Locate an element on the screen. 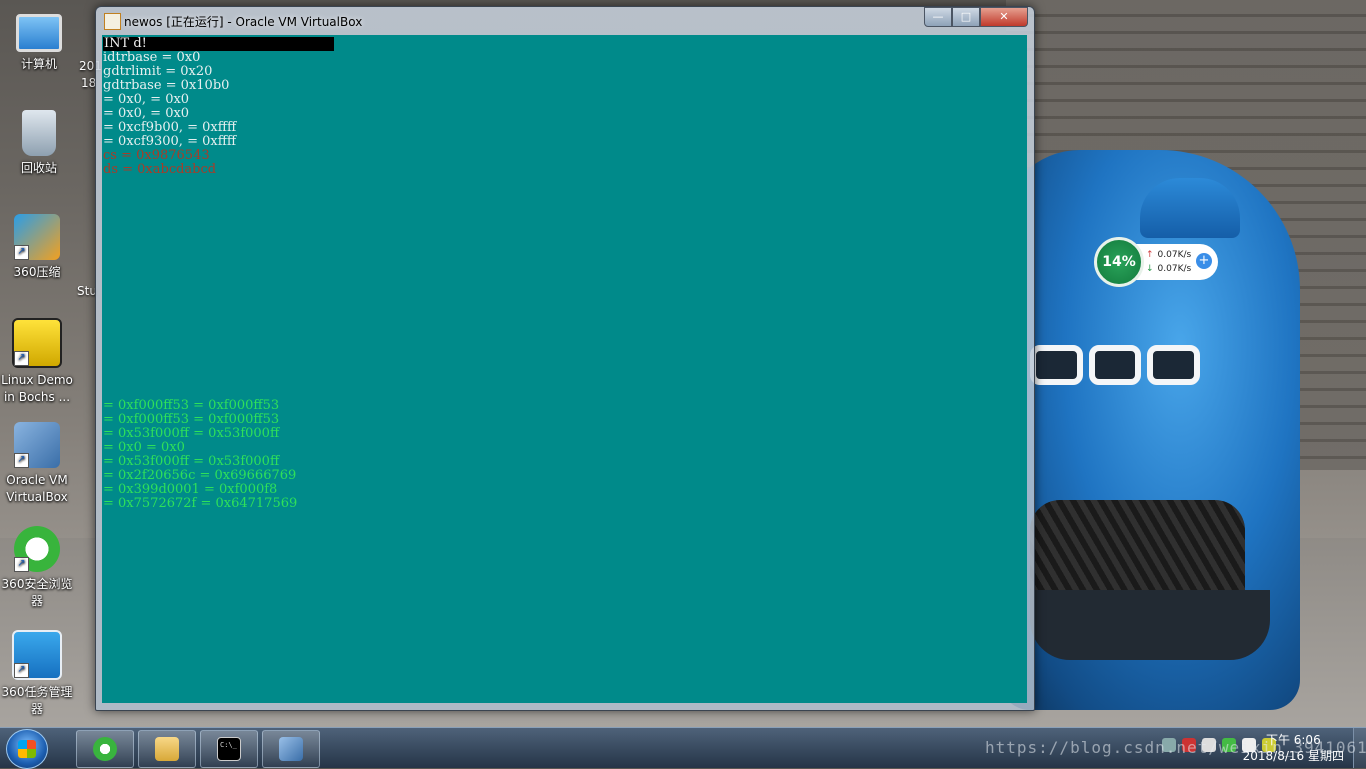 The height and width of the screenshot is (769, 1366). windows-logo-icon is located at coordinates (27, 749).